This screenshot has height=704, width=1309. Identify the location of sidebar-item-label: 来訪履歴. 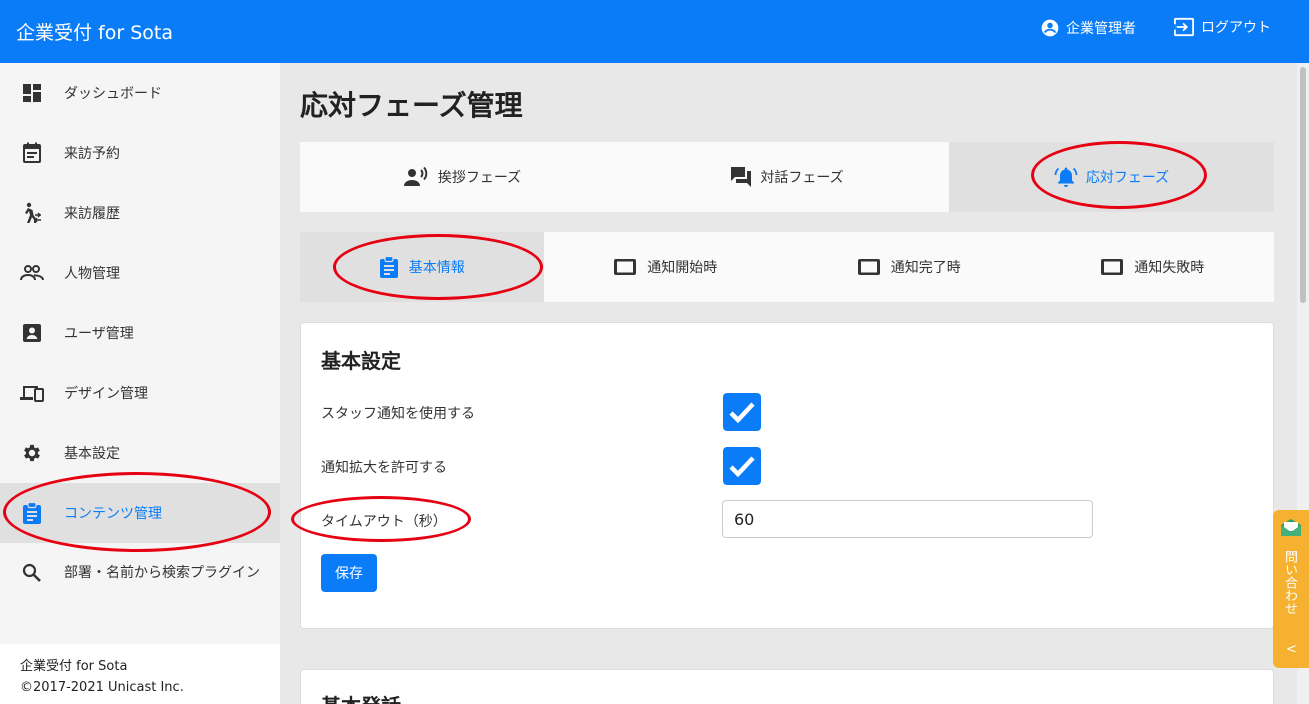
(92, 214).